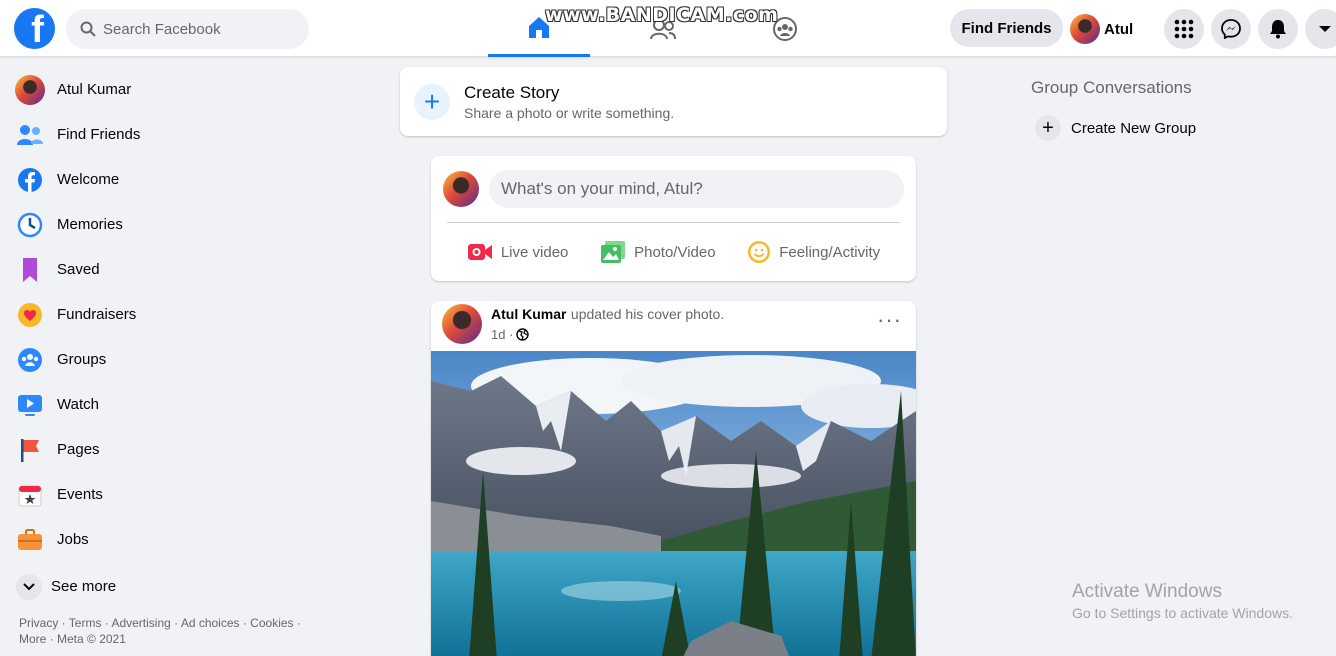  Describe the element at coordinates (84, 586) in the screenshot. I see `see-more-label: See more` at that location.